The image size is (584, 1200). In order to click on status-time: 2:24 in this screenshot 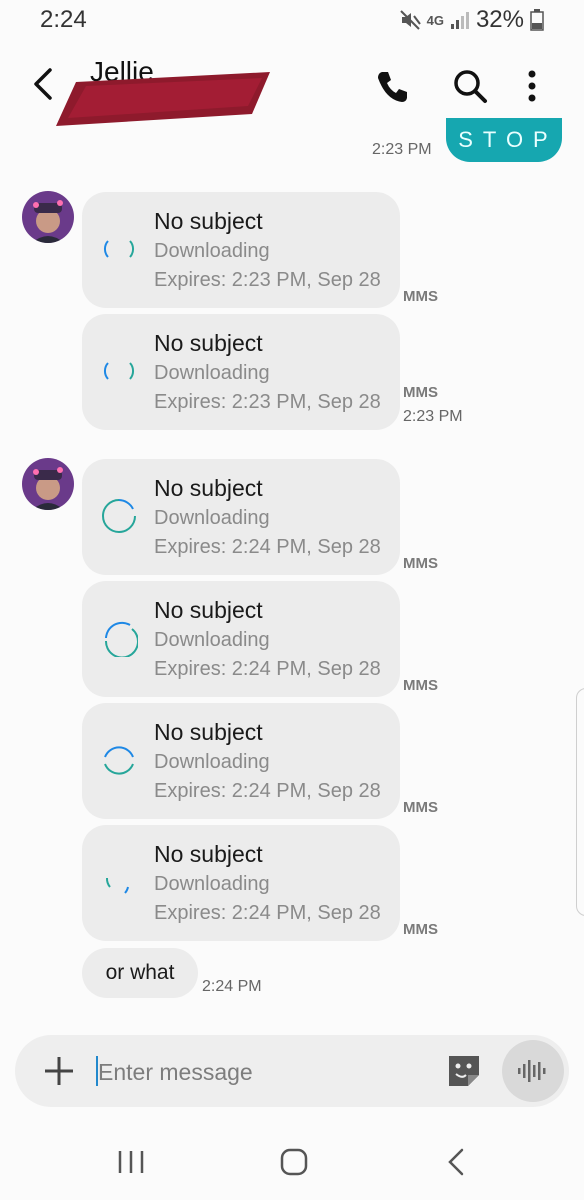, I will do `click(63, 19)`.